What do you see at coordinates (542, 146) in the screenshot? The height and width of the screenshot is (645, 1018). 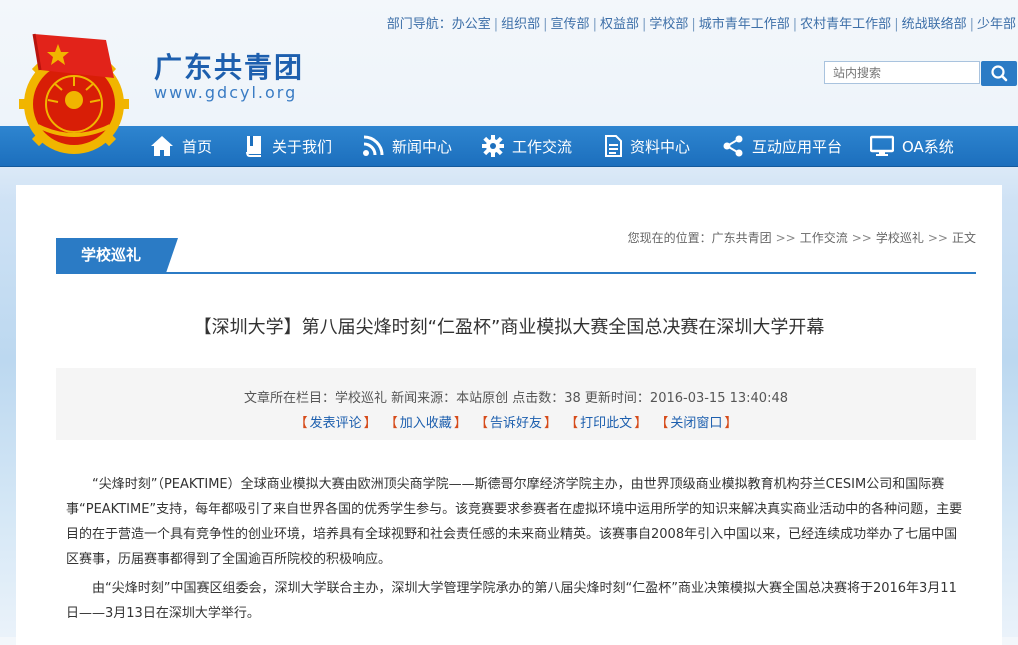 I see `nav-item-label: 工作交流` at bounding box center [542, 146].